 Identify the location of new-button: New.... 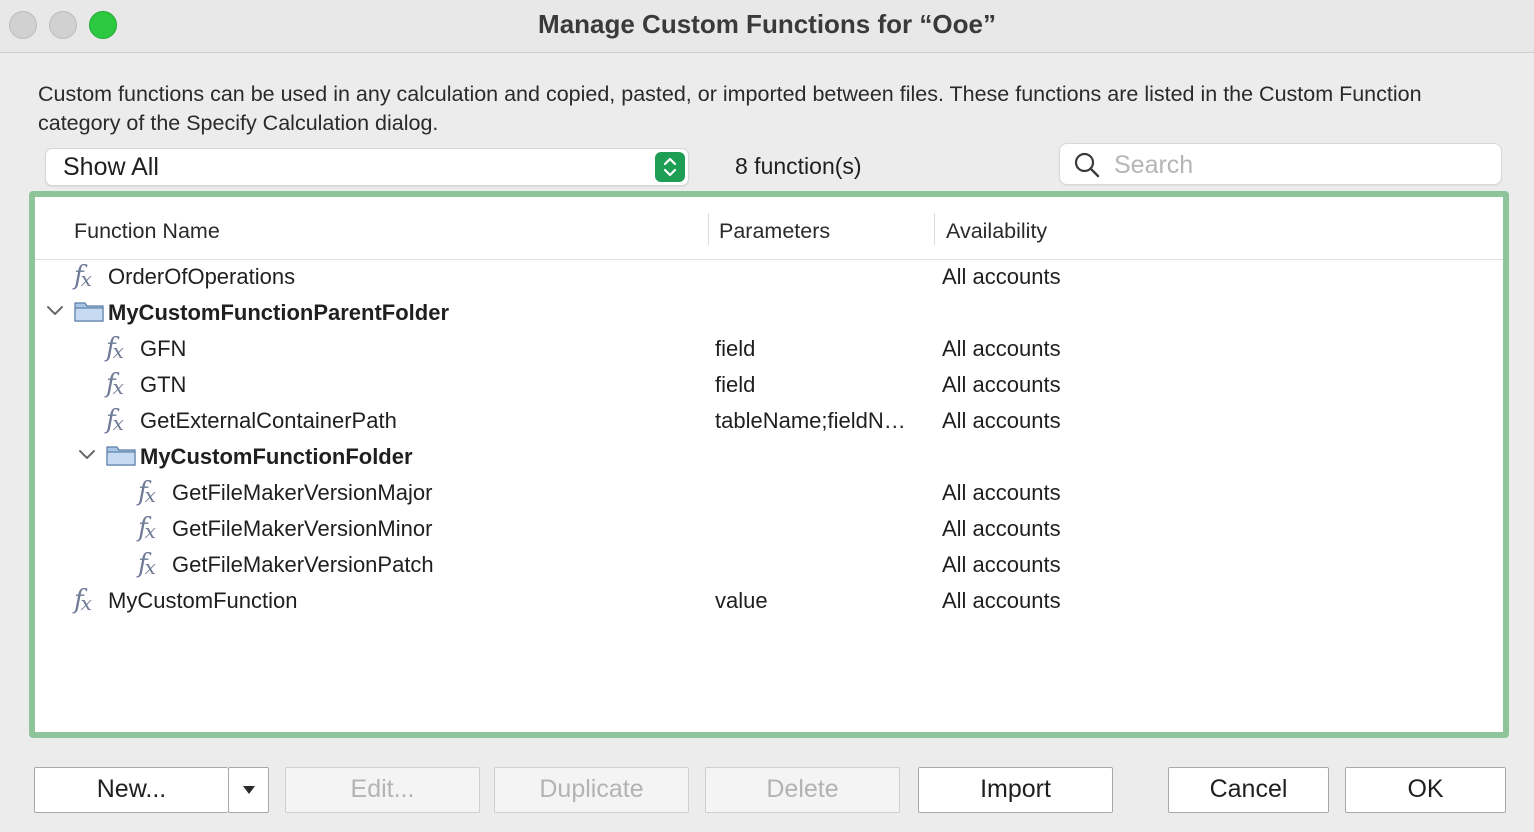
(131, 790).